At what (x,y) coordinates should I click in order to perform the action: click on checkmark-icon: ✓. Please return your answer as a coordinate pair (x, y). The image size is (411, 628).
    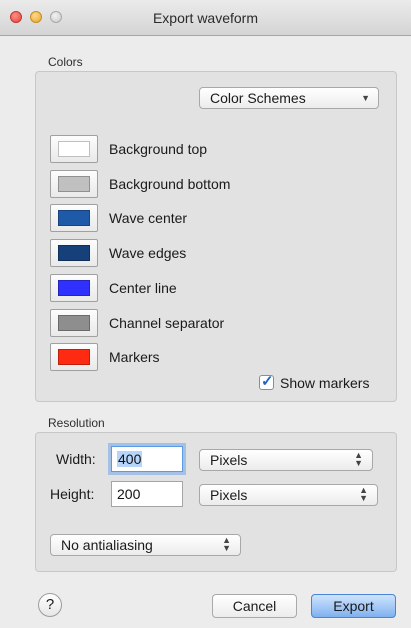
    Looking at the image, I should click on (267, 381).